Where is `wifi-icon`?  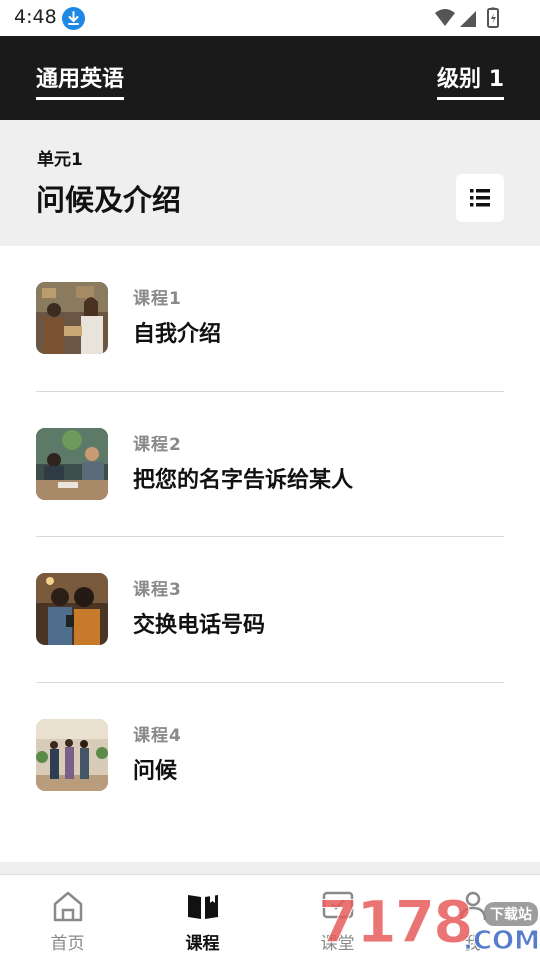
wifi-icon is located at coordinates (445, 17).